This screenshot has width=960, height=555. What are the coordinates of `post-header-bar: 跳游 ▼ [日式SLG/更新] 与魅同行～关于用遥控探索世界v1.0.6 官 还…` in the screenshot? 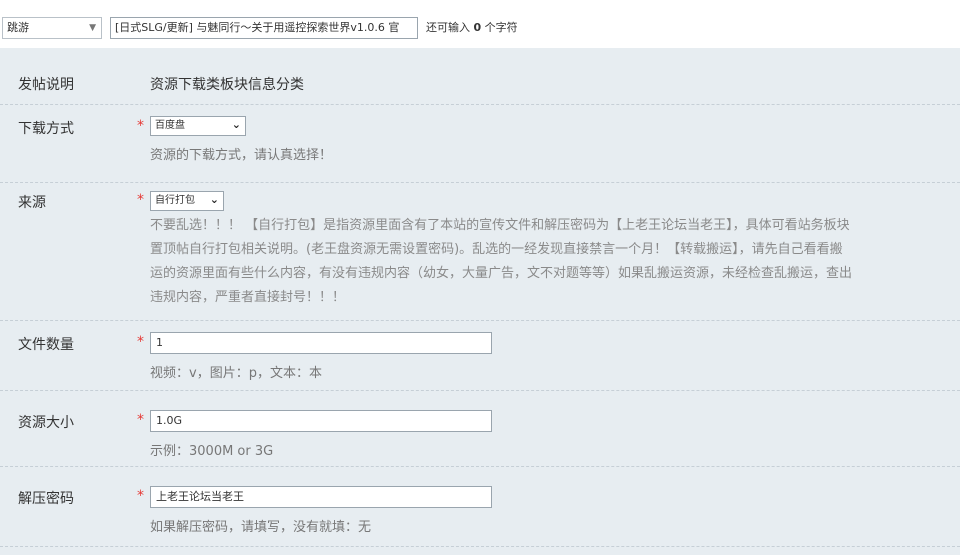 It's located at (480, 24).